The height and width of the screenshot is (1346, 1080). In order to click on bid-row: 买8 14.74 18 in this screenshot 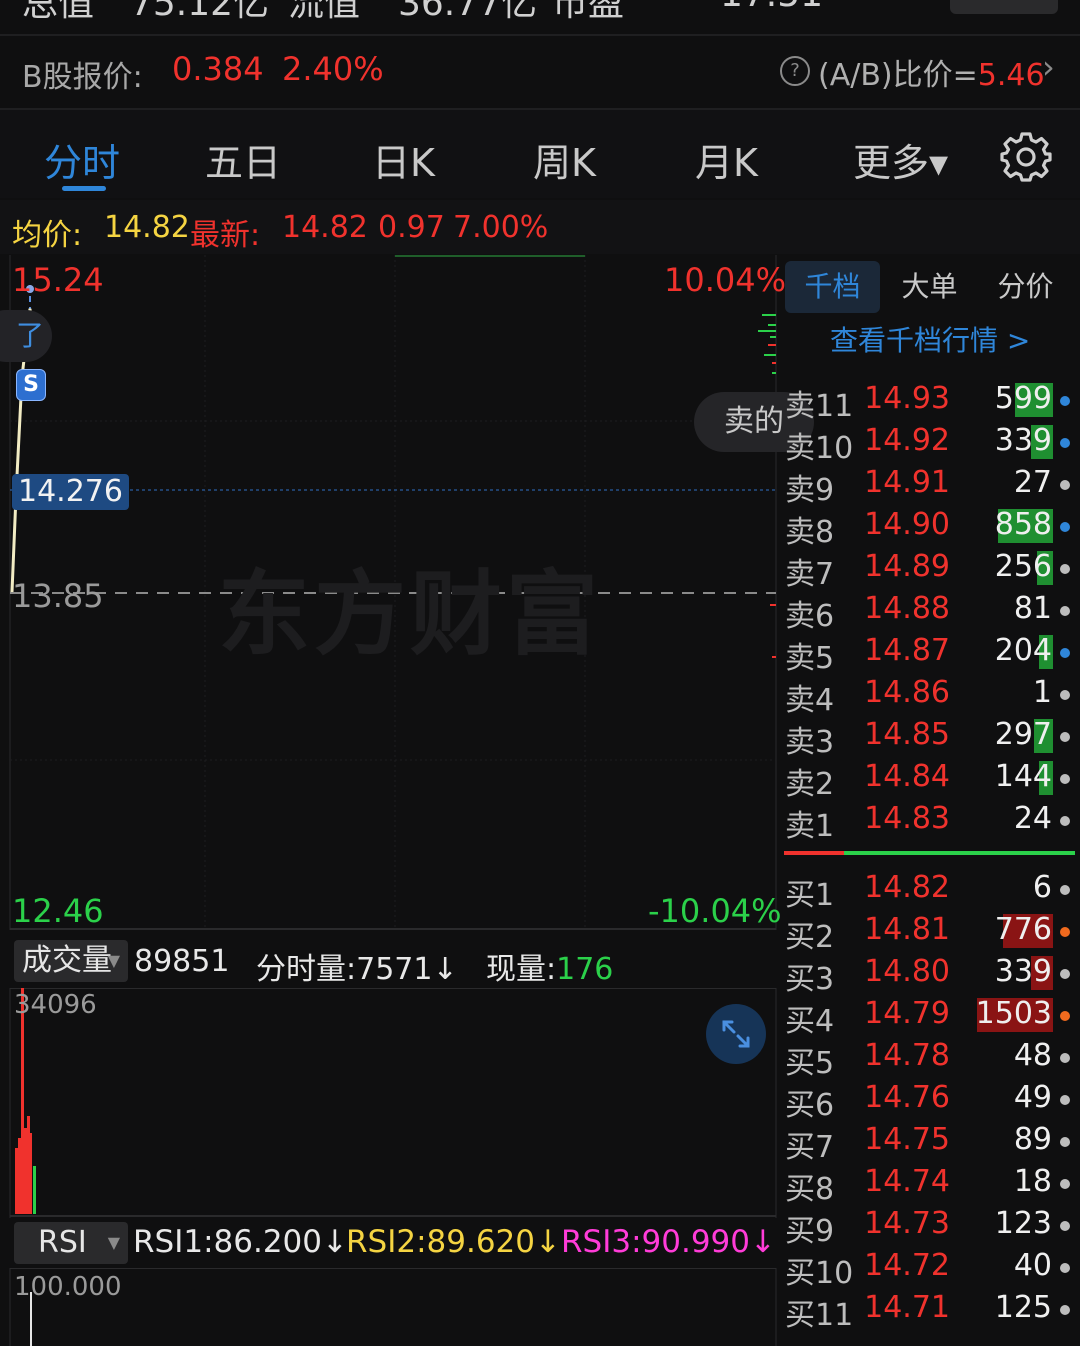, I will do `click(930, 1184)`.